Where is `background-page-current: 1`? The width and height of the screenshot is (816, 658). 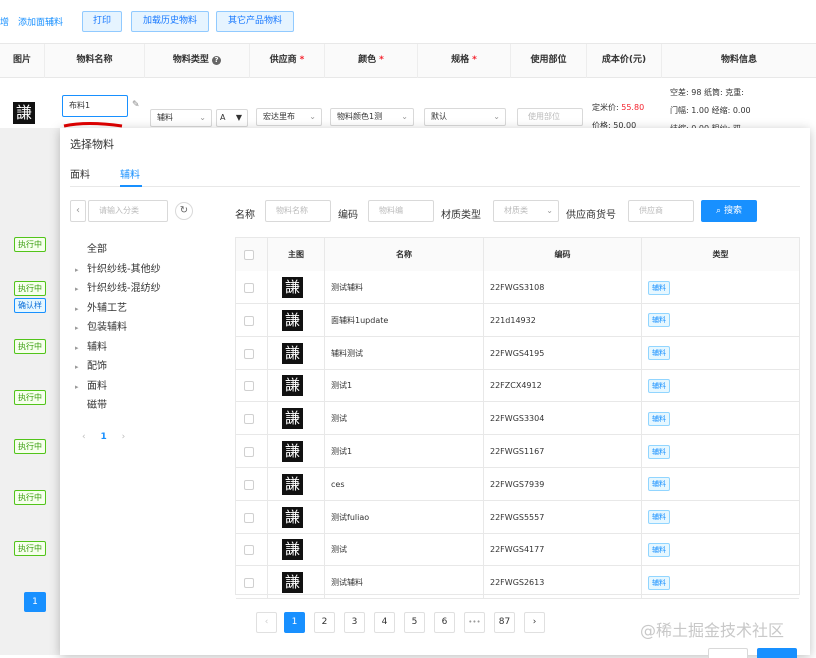
background-page-current: 1 is located at coordinates (35, 602).